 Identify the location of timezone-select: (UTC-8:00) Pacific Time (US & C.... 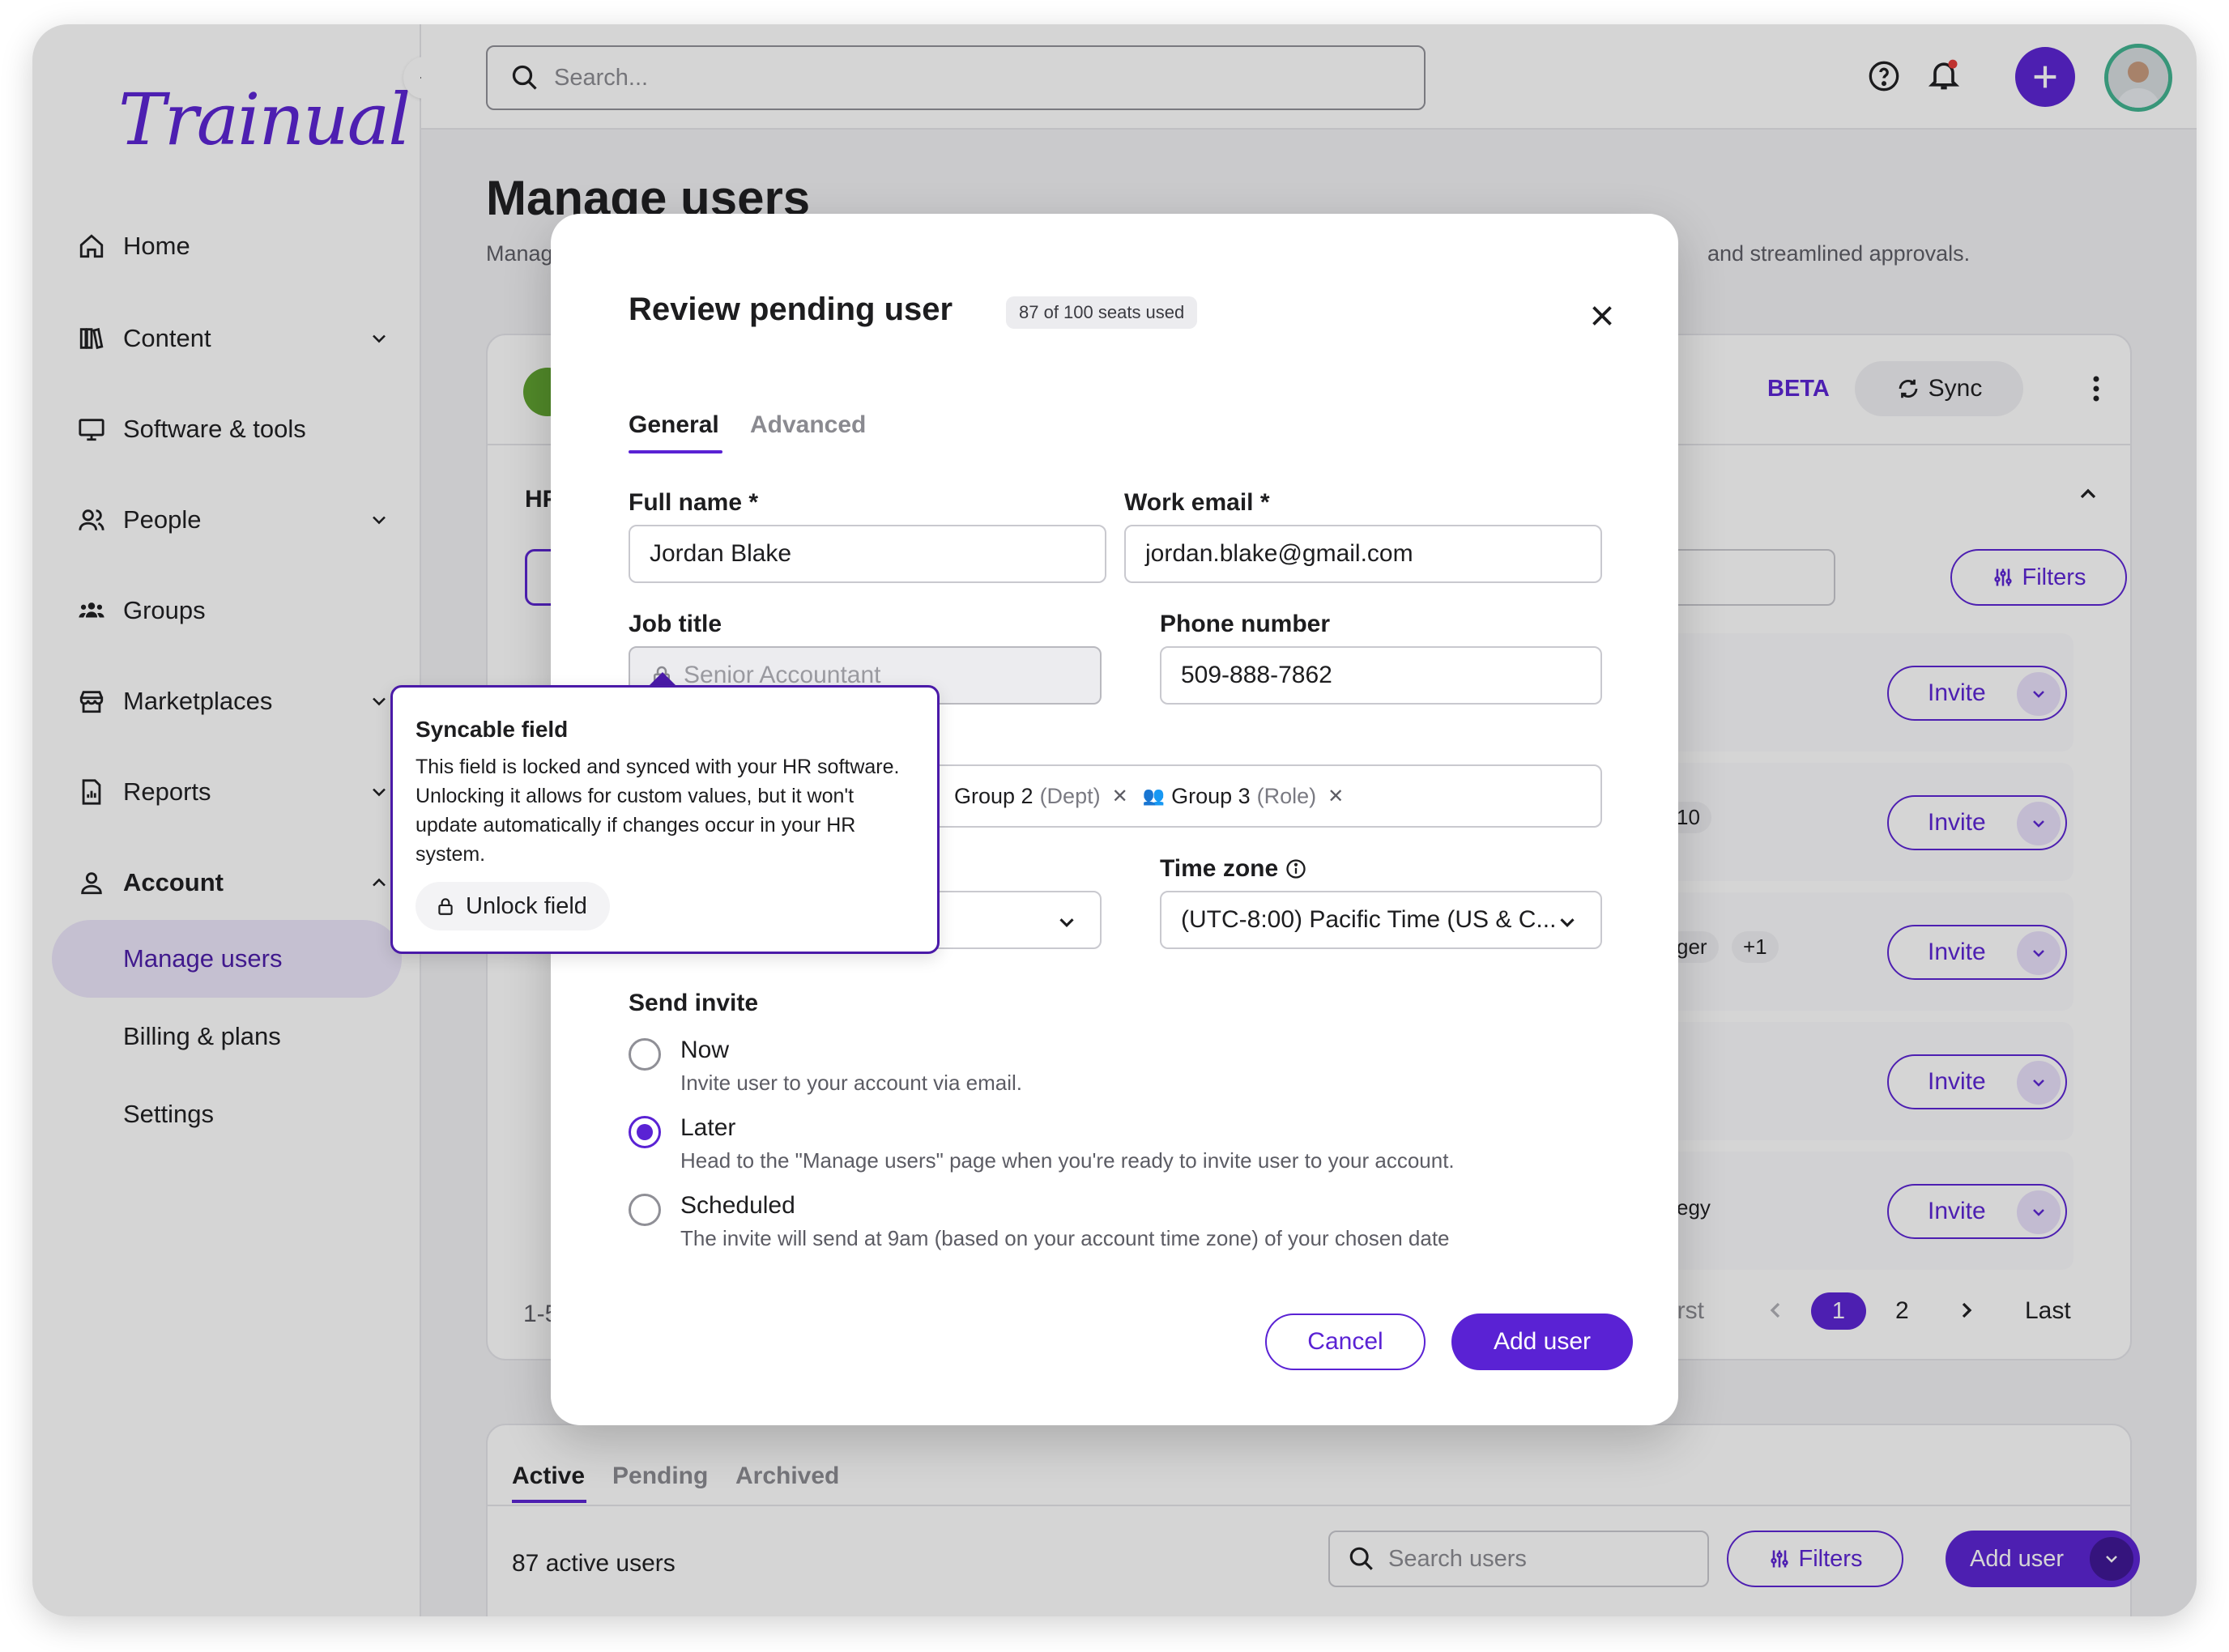
(1381, 920).